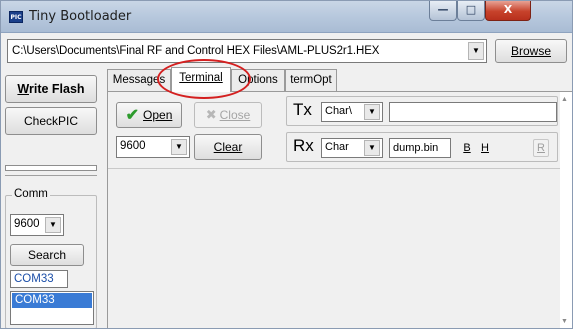 The image size is (573, 329). What do you see at coordinates (467, 148) in the screenshot?
I see `b-button: B` at bounding box center [467, 148].